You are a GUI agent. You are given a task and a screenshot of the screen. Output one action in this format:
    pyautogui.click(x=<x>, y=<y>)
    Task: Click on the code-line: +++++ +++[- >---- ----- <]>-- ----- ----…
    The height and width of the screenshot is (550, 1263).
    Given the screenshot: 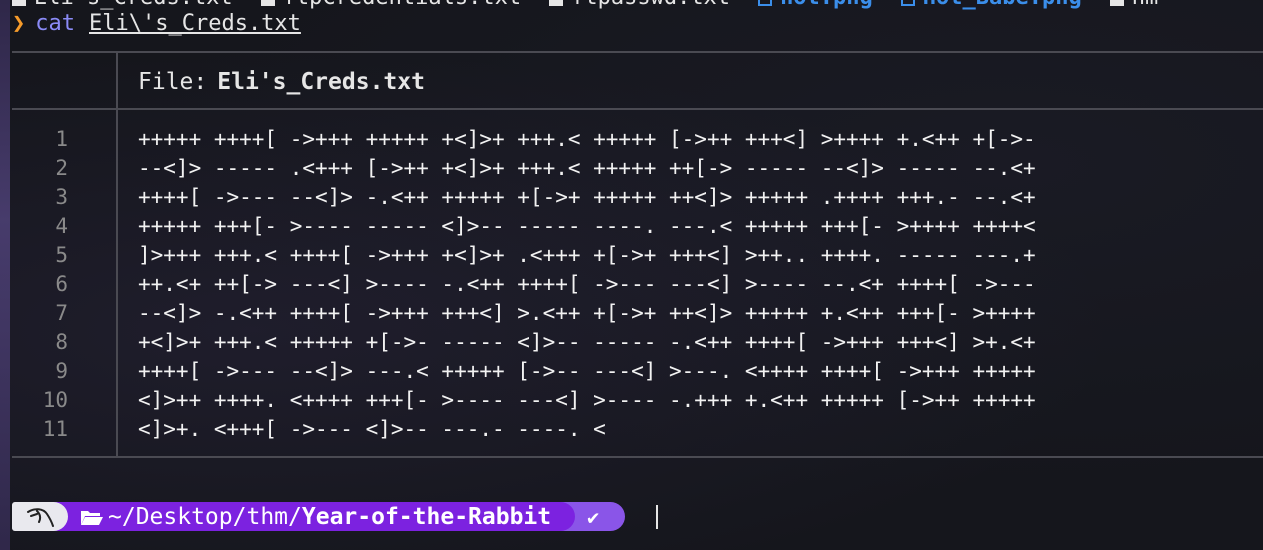 What is the action you would take?
    pyautogui.click(x=587, y=226)
    